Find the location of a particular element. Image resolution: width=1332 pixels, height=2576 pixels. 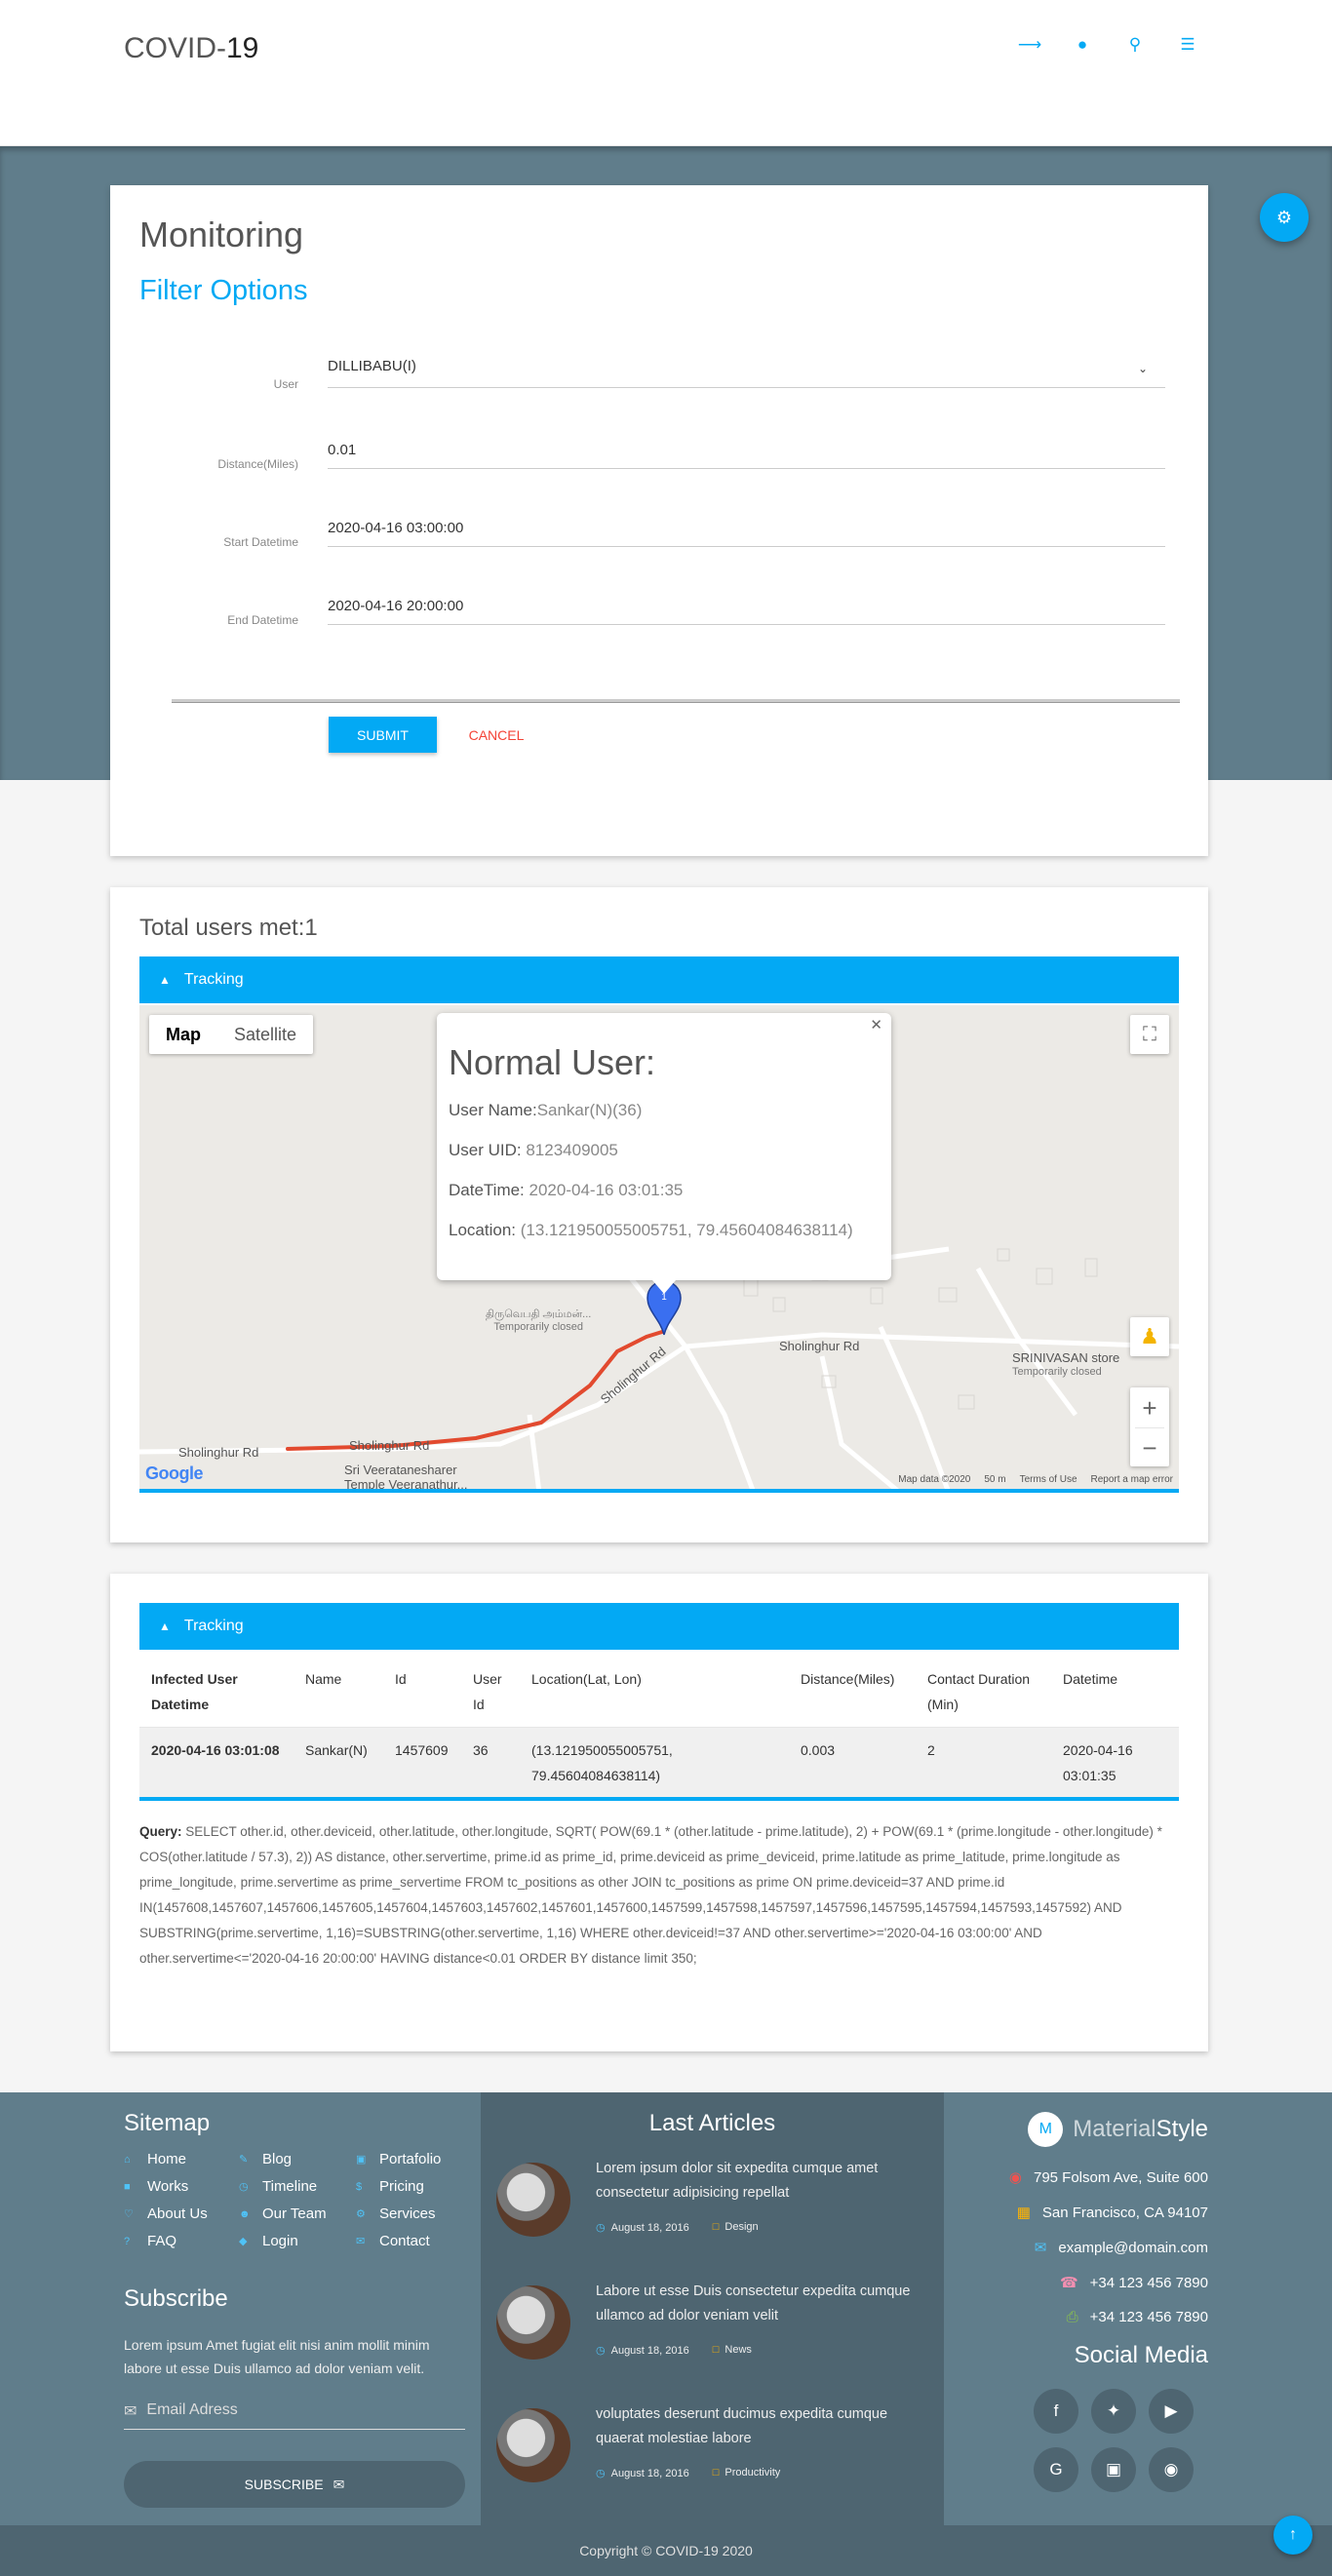

materialstyle-brand: M MaterialStyle is located at coordinates (1118, 2129).